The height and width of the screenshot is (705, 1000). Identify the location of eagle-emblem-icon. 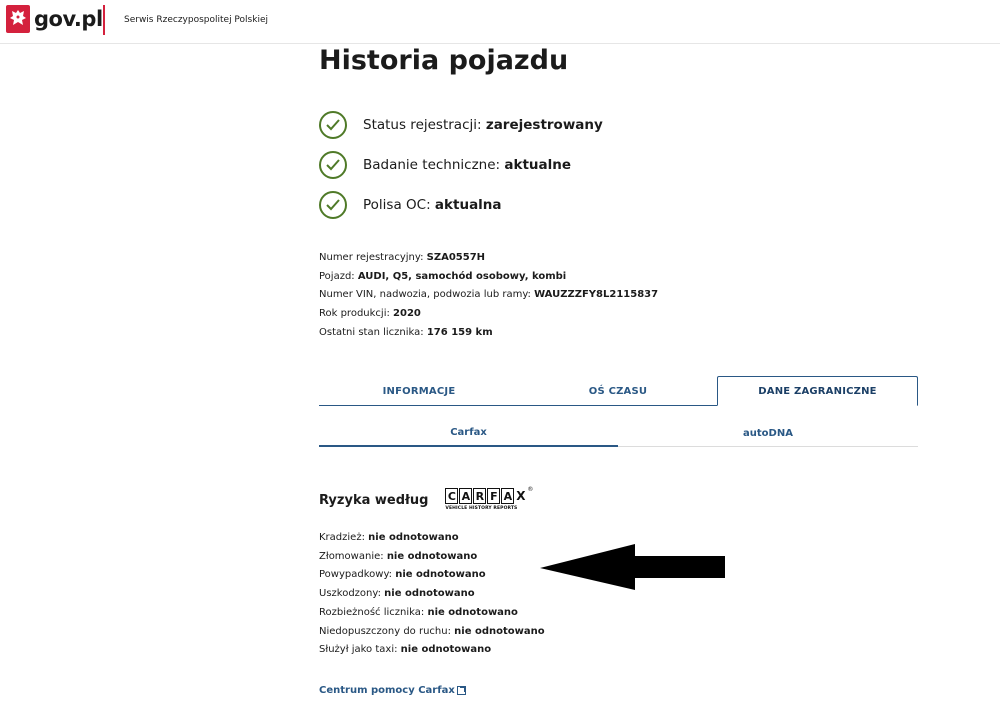
(18, 19).